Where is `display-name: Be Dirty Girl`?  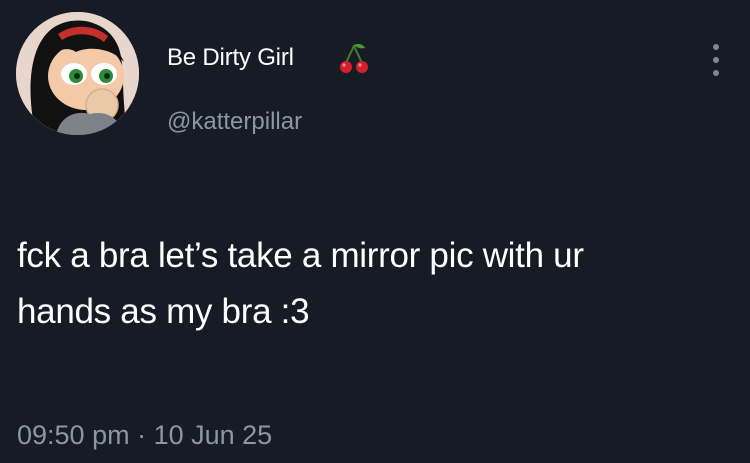
display-name: Be Dirty Girl is located at coordinates (230, 58).